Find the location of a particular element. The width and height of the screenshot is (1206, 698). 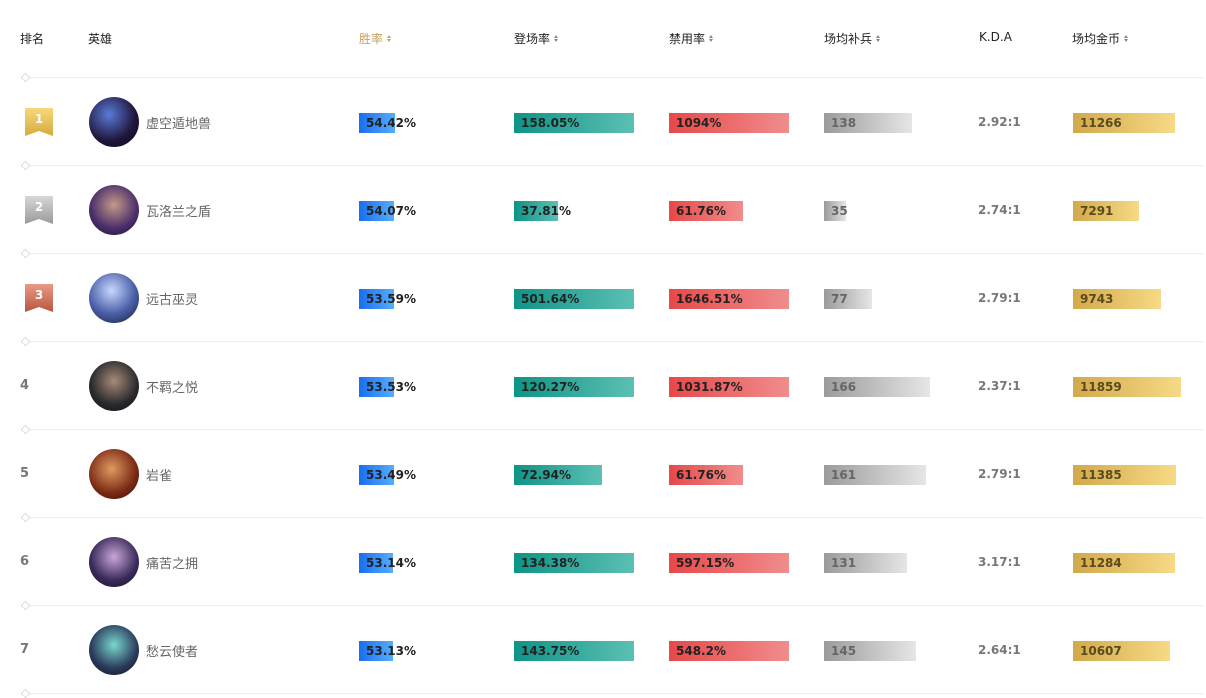

gold-value: 11266 is located at coordinates (1101, 123).